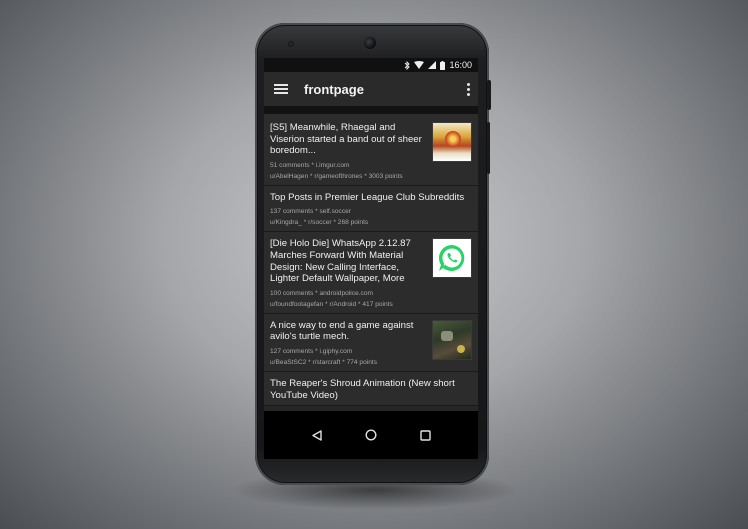 This screenshot has height=529, width=748. I want to click on status-bar: 16:00, so click(371, 65).